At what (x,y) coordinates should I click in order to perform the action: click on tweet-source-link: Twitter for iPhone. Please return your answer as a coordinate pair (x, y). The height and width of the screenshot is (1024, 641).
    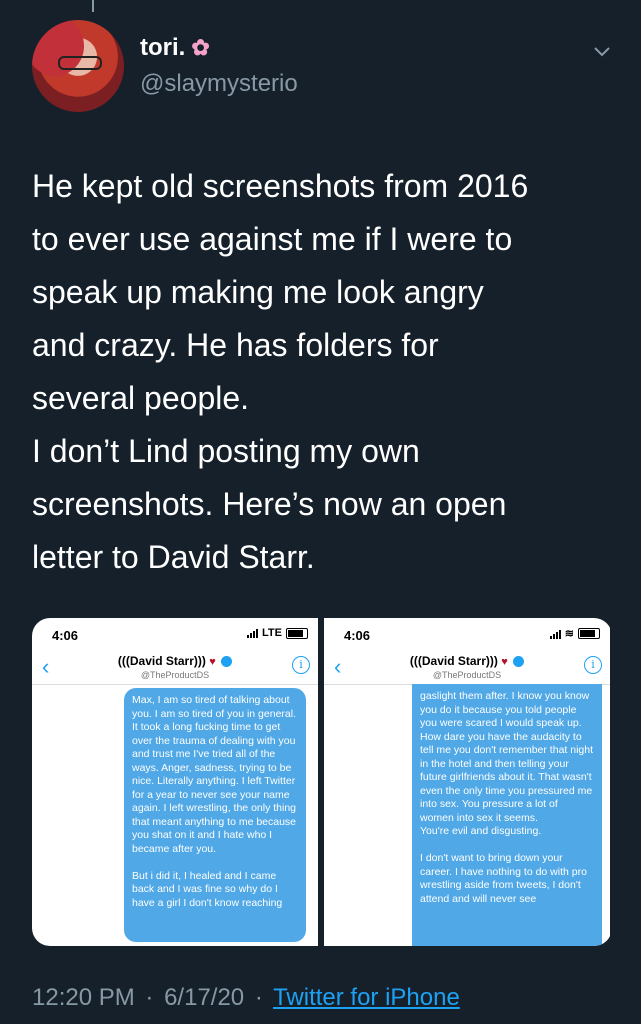
    Looking at the image, I should click on (366, 997).